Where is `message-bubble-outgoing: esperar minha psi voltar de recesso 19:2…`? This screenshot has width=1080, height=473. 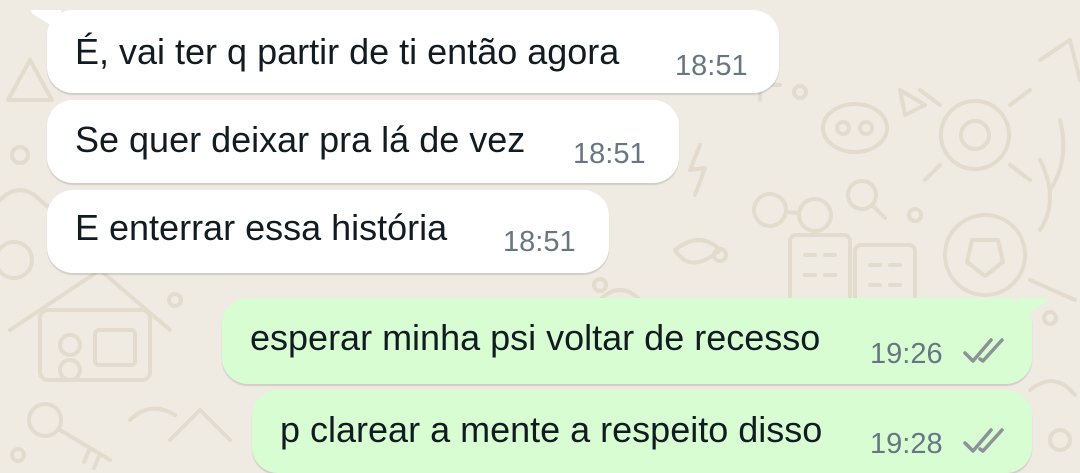 message-bubble-outgoing: esperar minha psi voltar de recesso 19:2… is located at coordinates (635, 341).